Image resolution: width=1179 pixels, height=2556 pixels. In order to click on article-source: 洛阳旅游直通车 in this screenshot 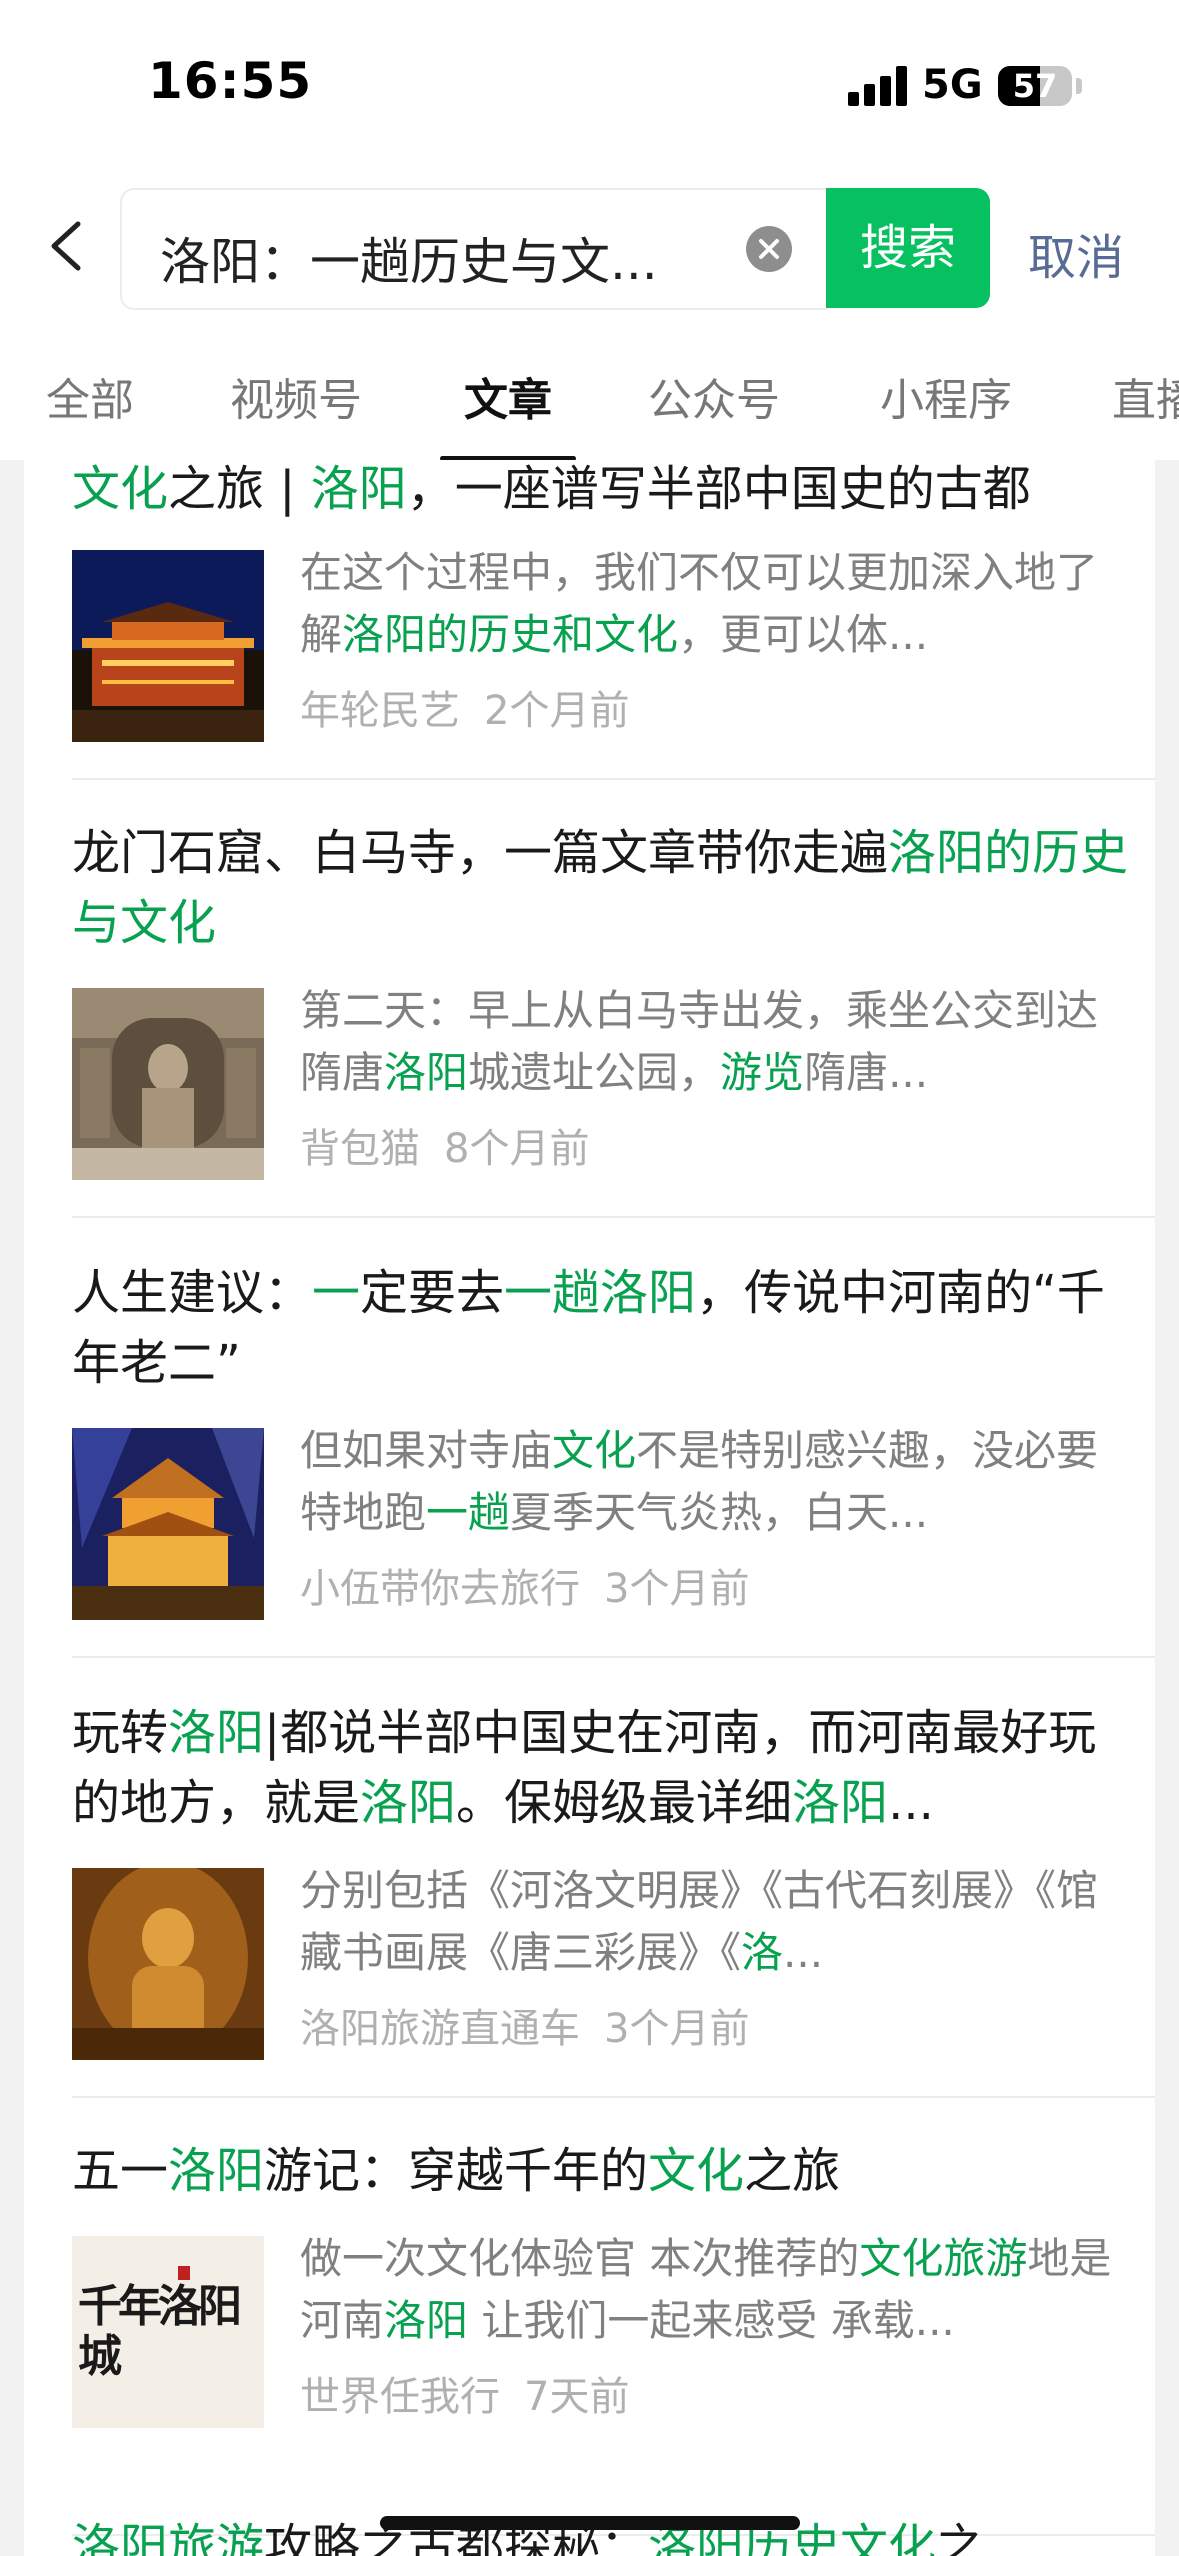, I will do `click(440, 2029)`.